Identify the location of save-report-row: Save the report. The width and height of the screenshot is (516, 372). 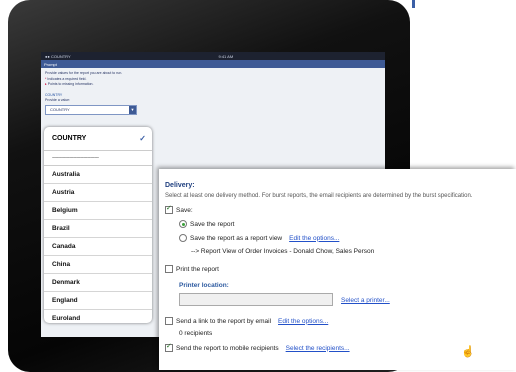
(206, 224).